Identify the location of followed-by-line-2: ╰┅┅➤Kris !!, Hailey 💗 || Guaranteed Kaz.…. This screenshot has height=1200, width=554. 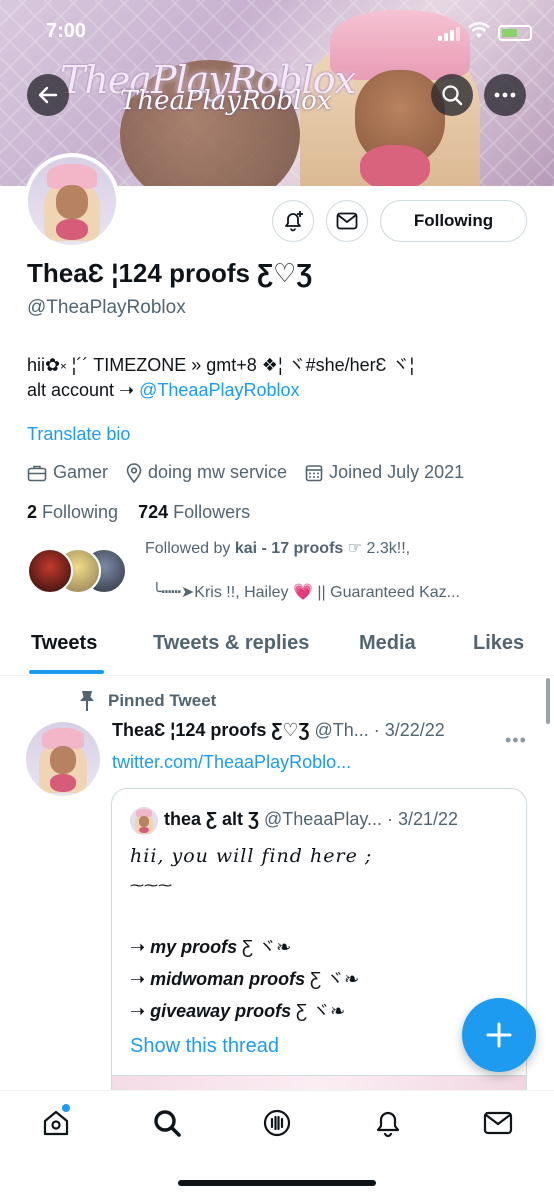
(306, 592).